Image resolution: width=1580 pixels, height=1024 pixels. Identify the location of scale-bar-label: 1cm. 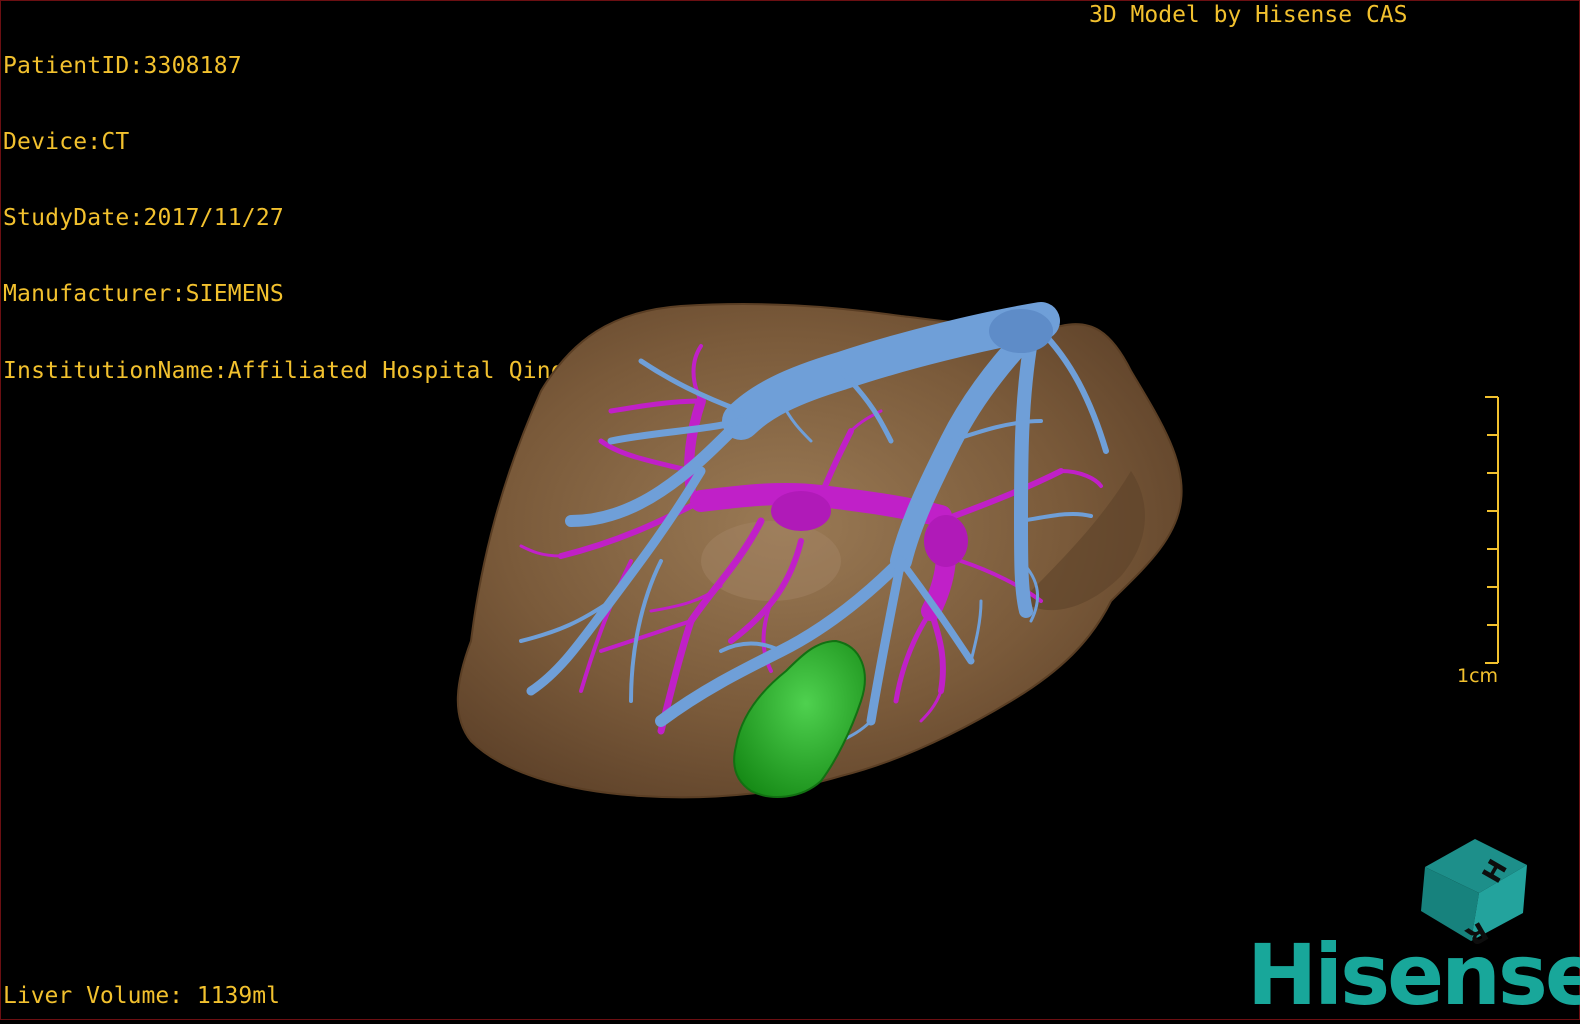
(1478, 676).